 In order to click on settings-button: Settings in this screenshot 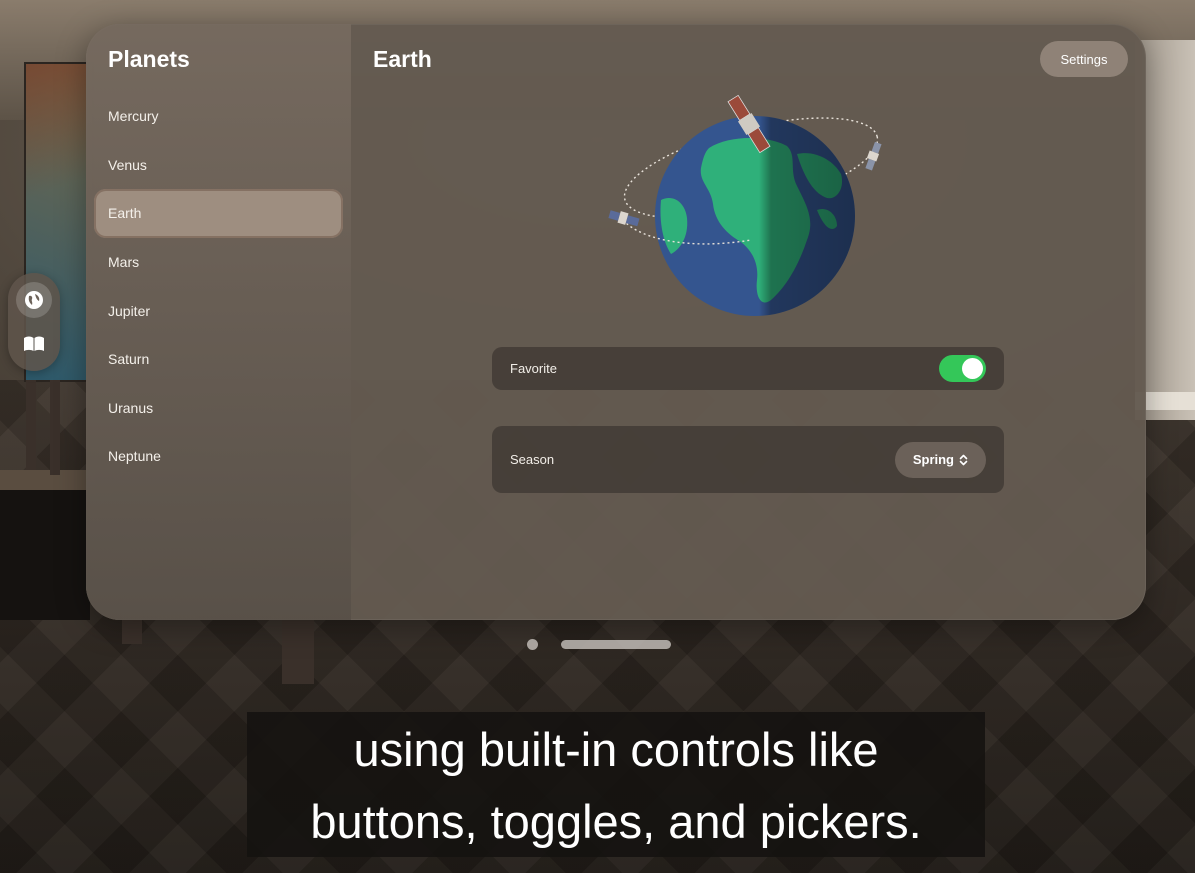, I will do `click(1084, 59)`.